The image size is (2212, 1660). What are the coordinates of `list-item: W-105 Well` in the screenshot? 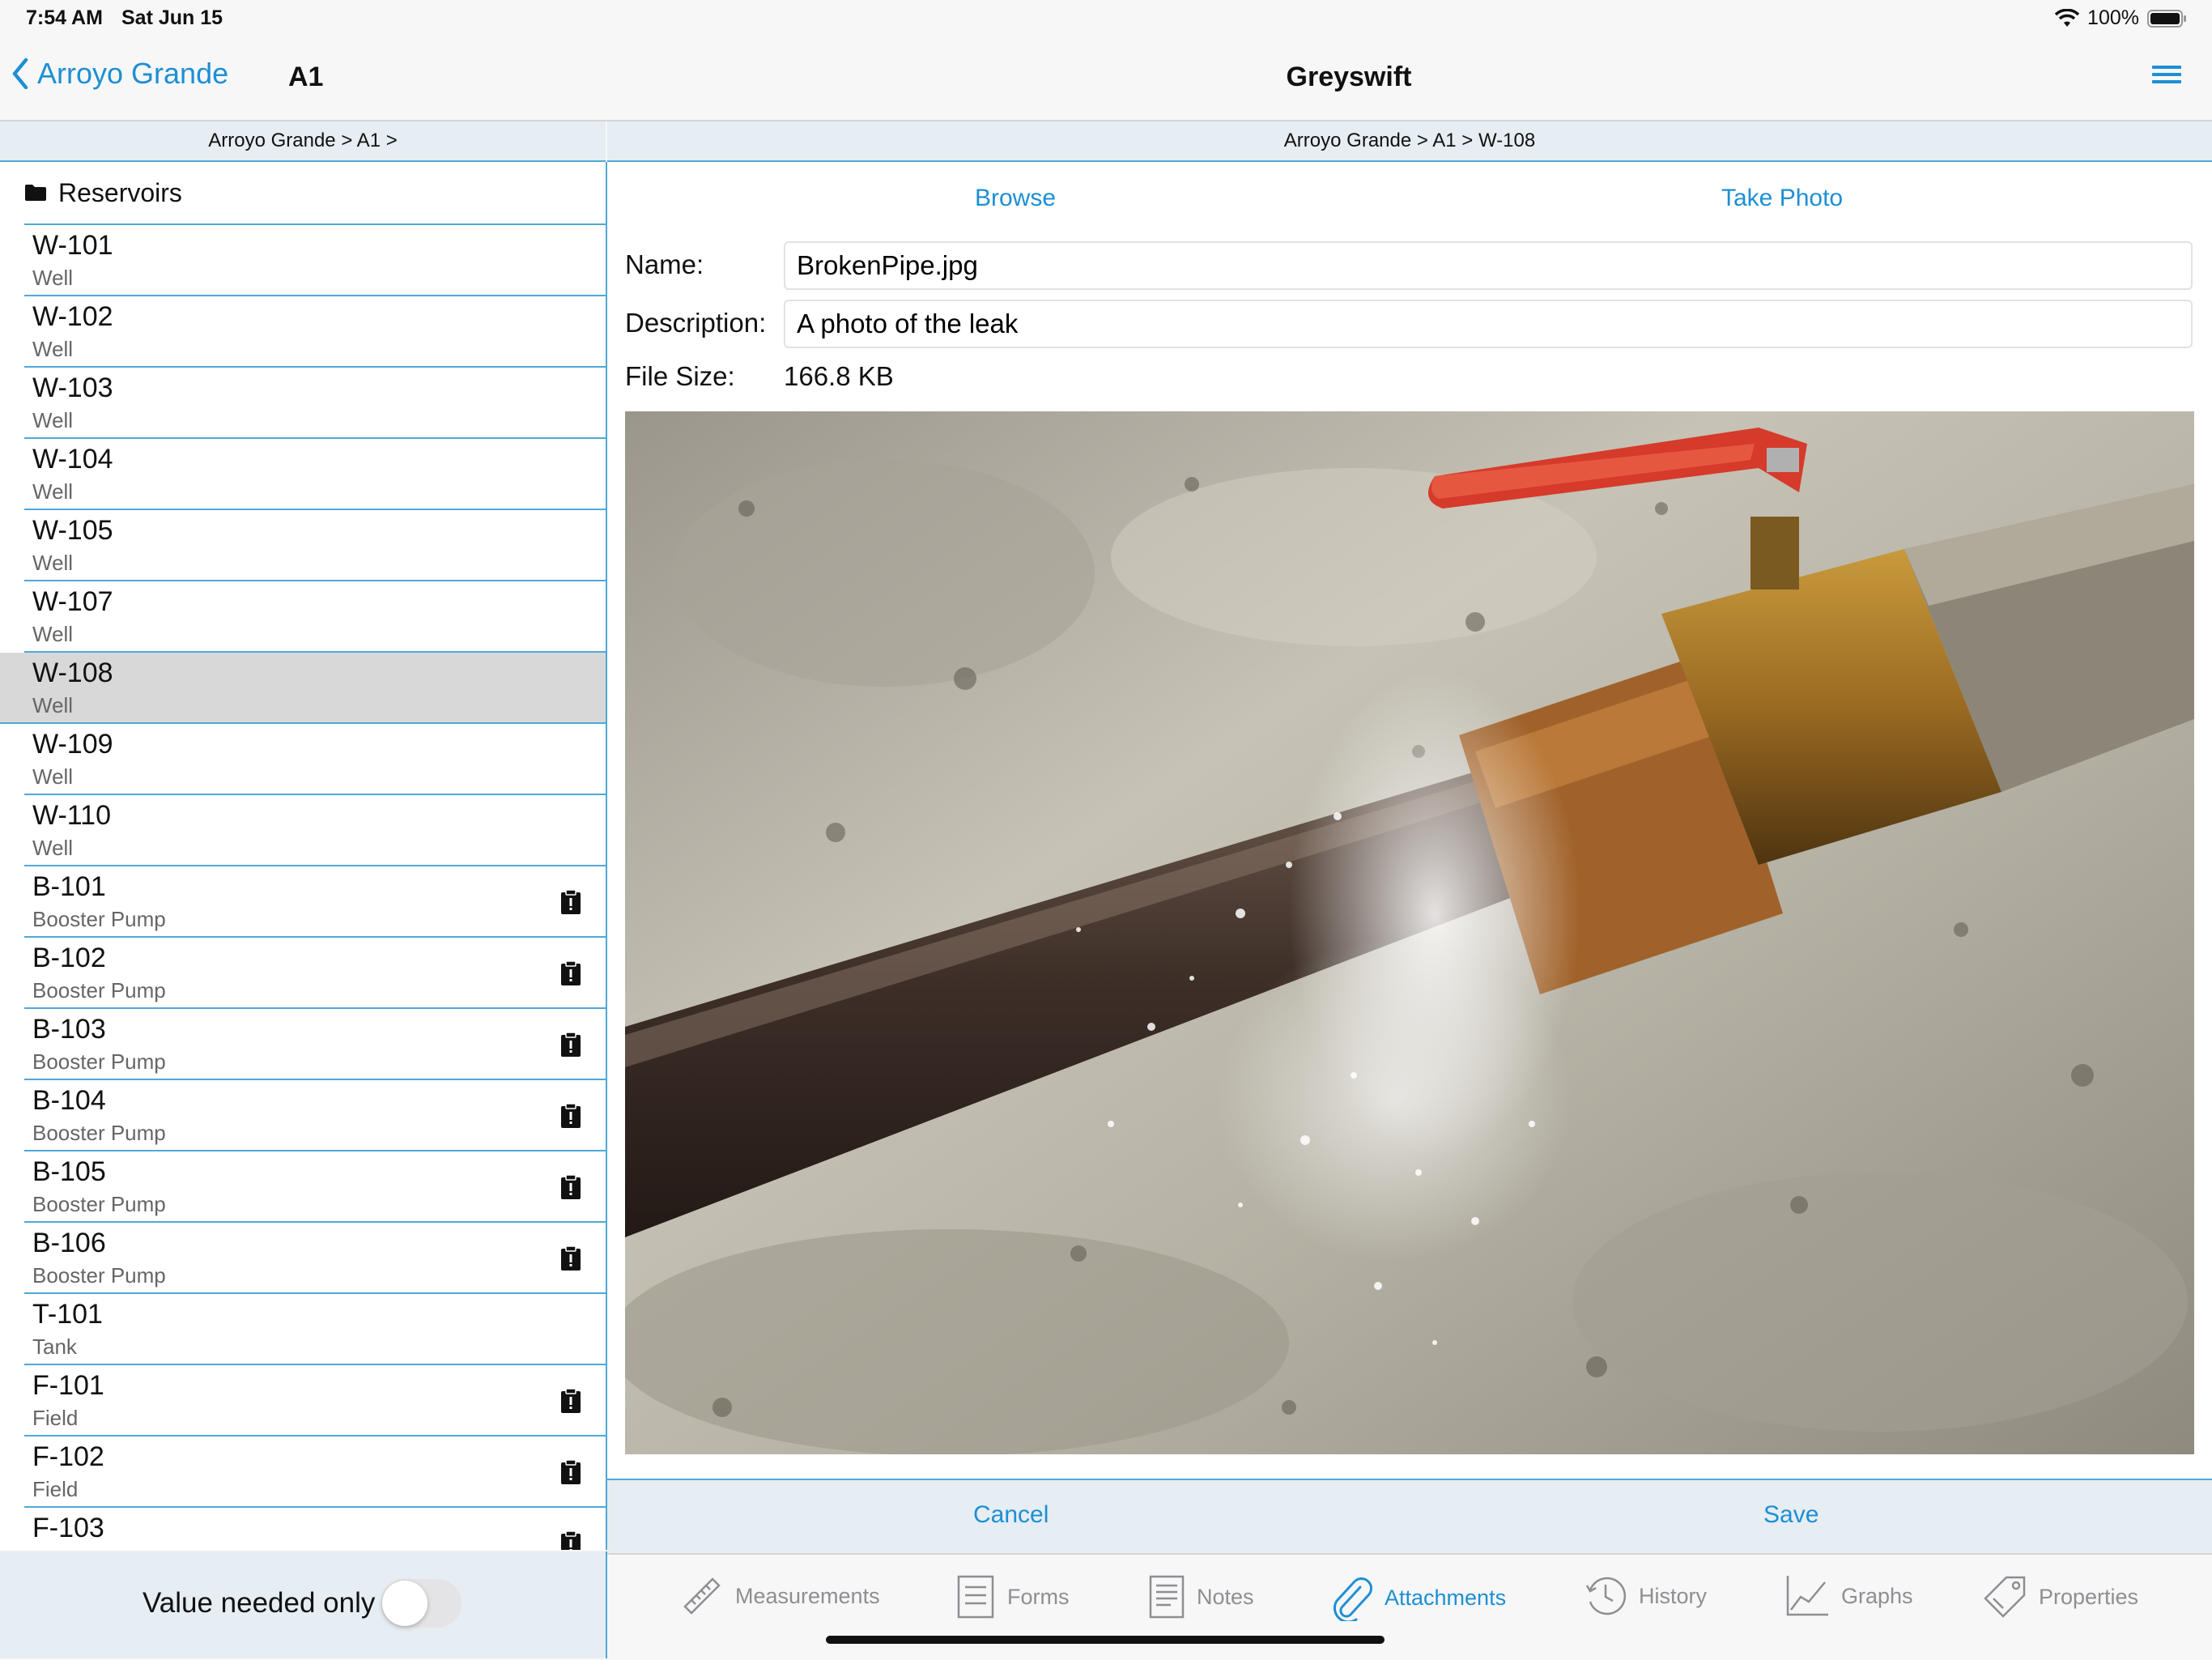 It's located at (315, 546).